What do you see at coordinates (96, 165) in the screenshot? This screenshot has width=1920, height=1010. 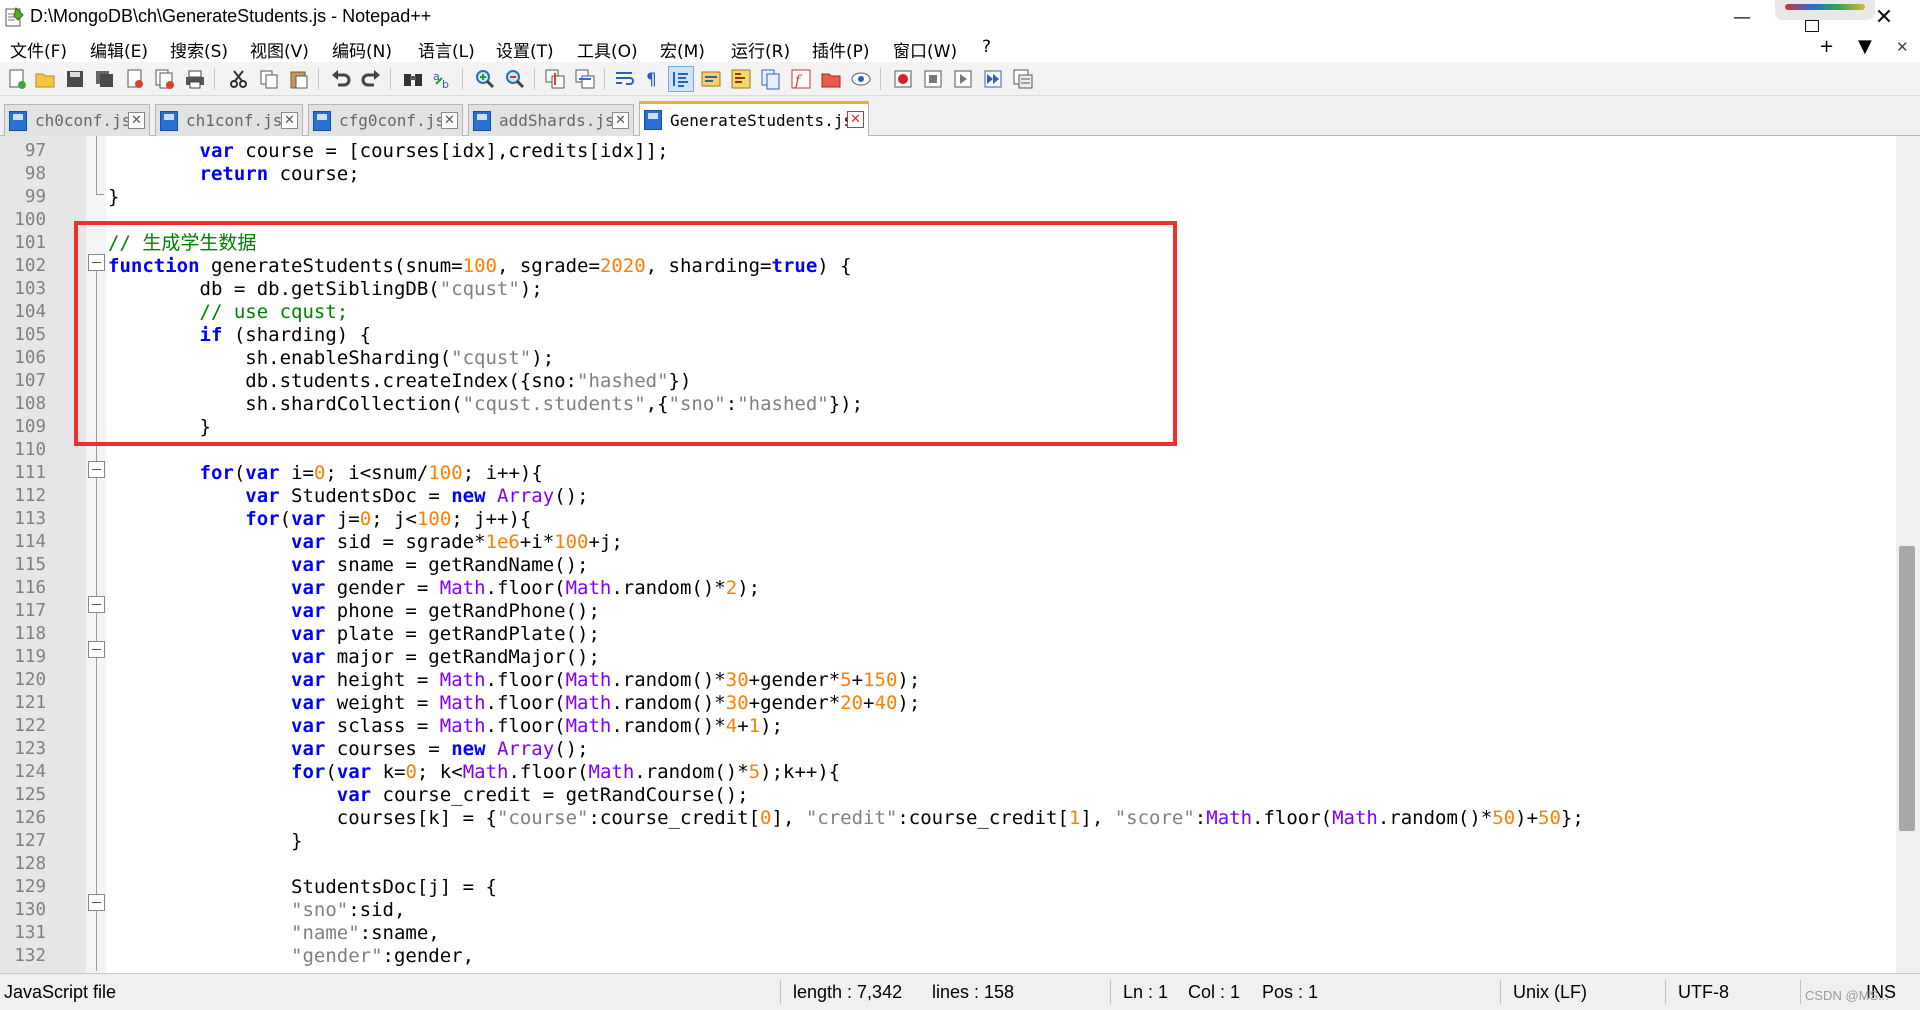 I see `fold-line` at bounding box center [96, 165].